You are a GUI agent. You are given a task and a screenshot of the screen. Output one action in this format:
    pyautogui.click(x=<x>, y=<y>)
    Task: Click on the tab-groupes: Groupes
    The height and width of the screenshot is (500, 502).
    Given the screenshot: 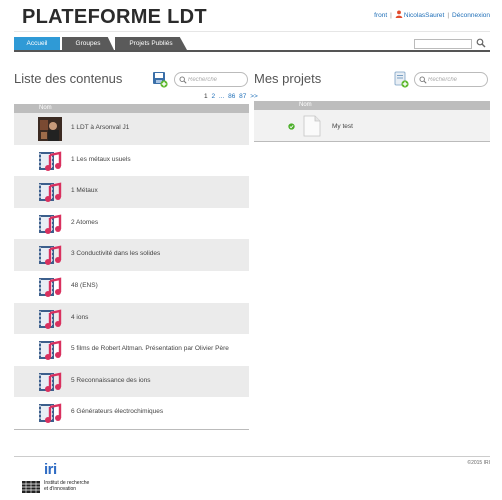 What is the action you would take?
    pyautogui.click(x=88, y=43)
    